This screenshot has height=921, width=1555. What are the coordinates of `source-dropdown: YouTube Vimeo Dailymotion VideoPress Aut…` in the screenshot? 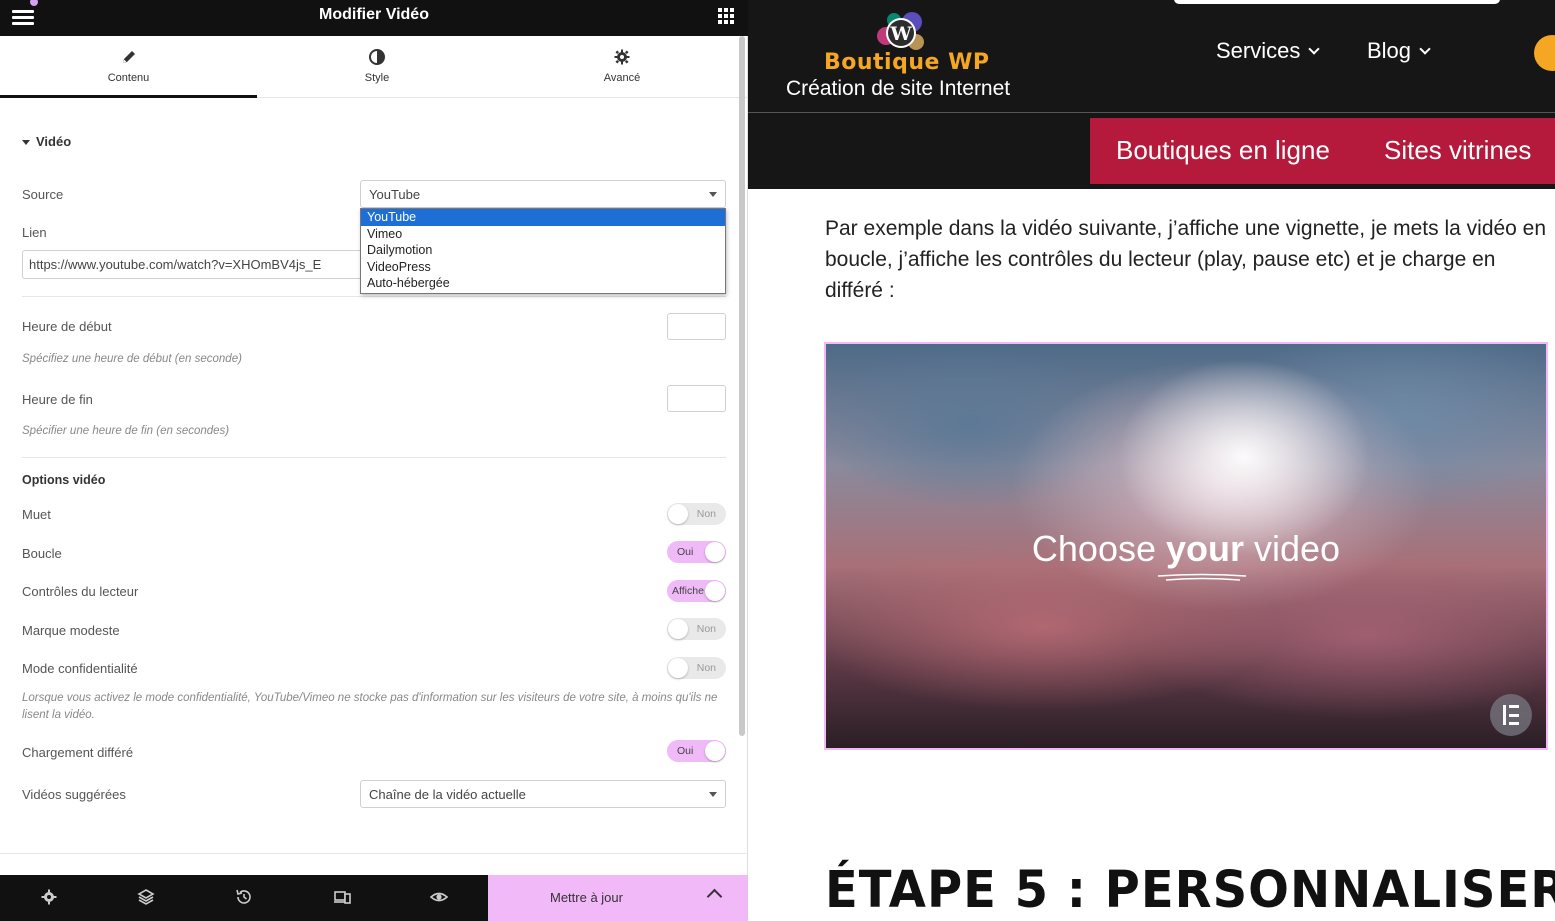 It's located at (543, 251).